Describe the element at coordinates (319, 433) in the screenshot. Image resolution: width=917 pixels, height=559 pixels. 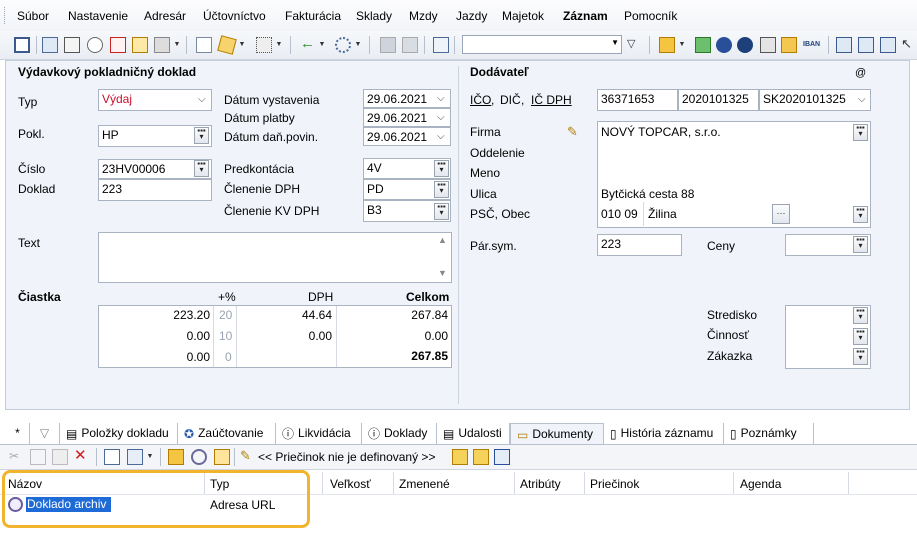
I see `tab-likvidacia: ⓘ Likvidácia` at that location.